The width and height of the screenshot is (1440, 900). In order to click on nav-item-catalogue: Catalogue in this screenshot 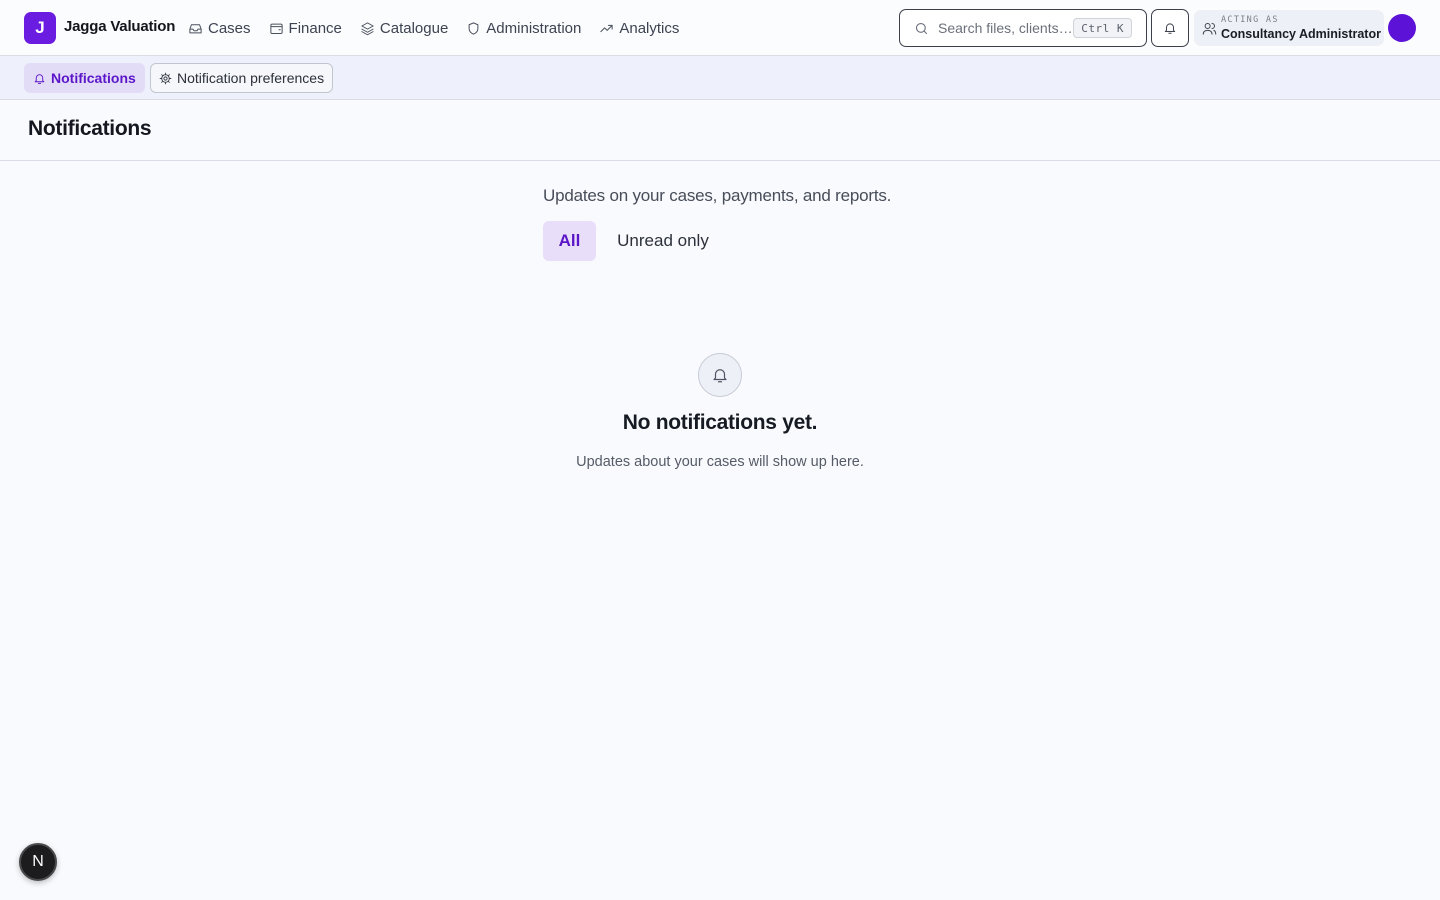, I will do `click(404, 28)`.